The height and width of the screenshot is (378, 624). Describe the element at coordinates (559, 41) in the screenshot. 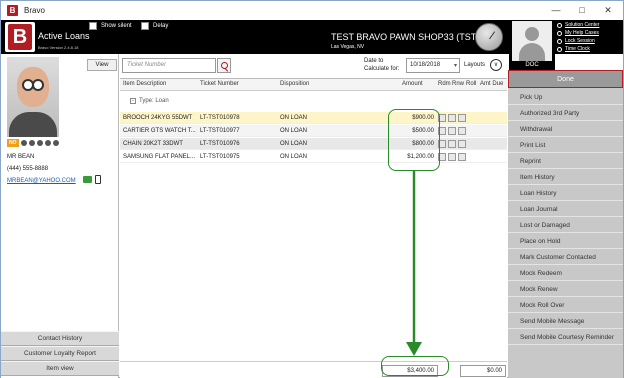

I see `lock-icon` at that location.